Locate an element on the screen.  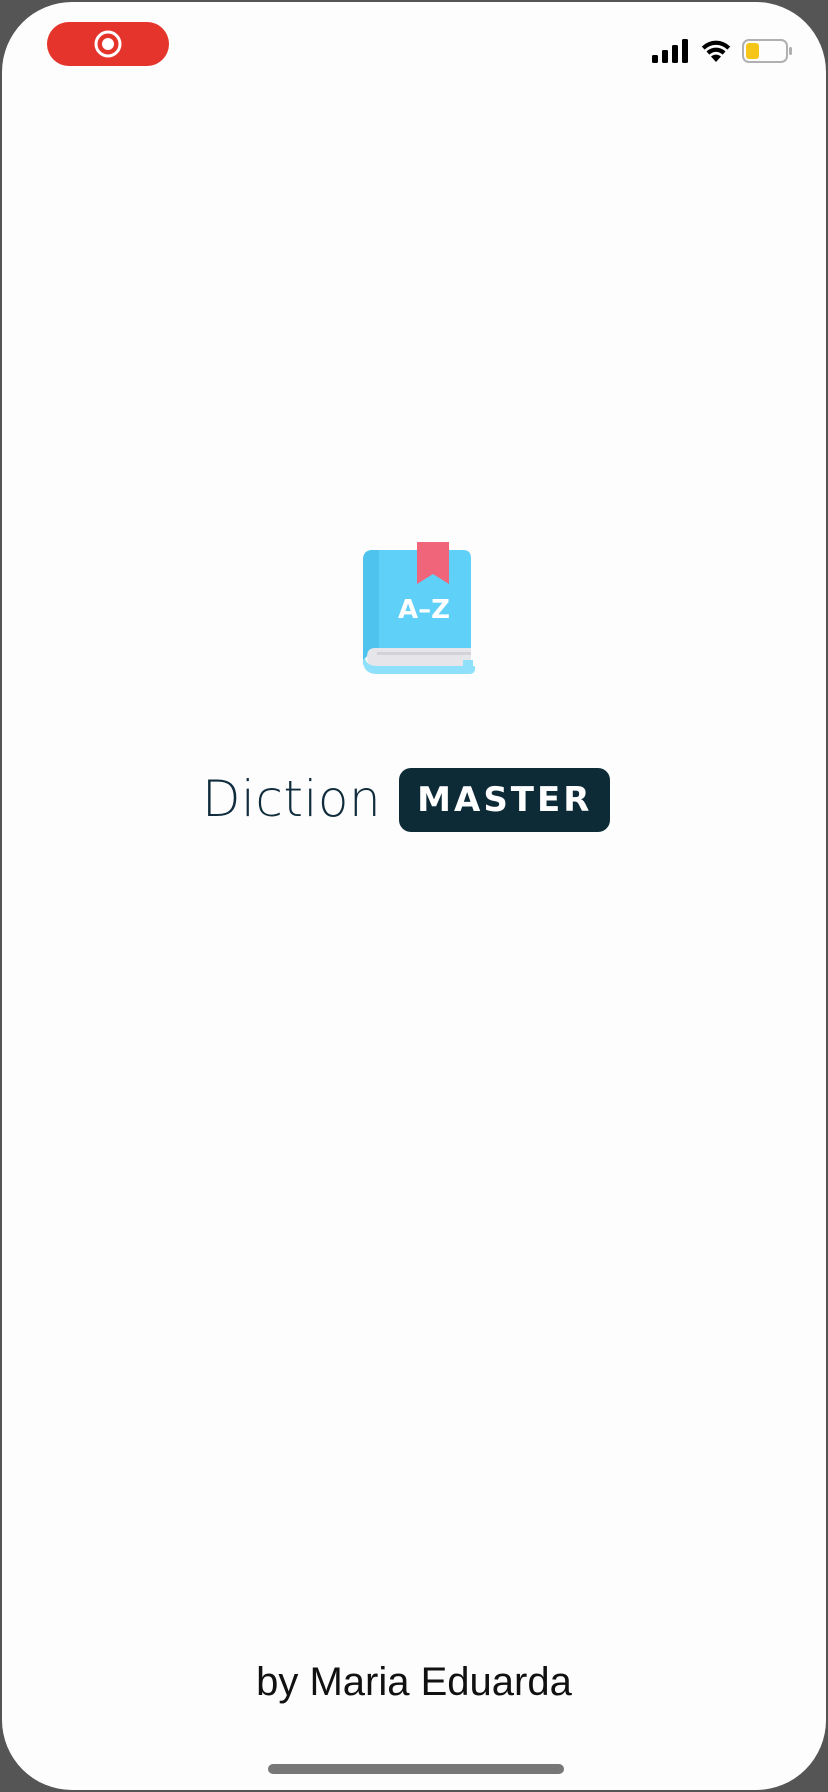
app-brand-logo: Diction MASTER is located at coordinates (416, 799).